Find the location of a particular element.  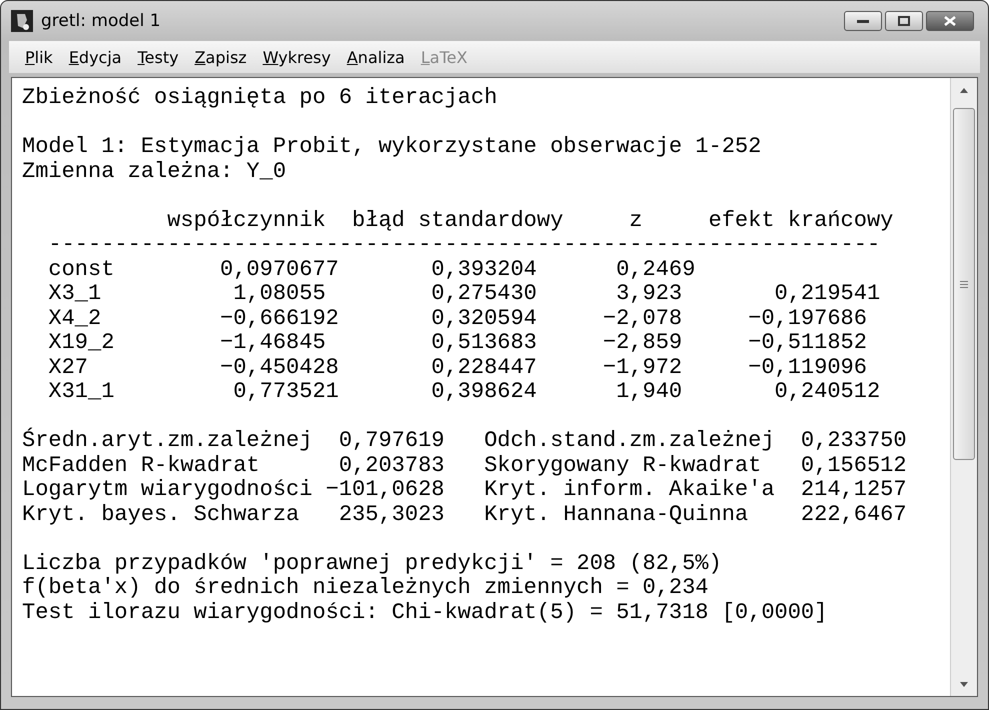

scroll-up-icon is located at coordinates (964, 90).